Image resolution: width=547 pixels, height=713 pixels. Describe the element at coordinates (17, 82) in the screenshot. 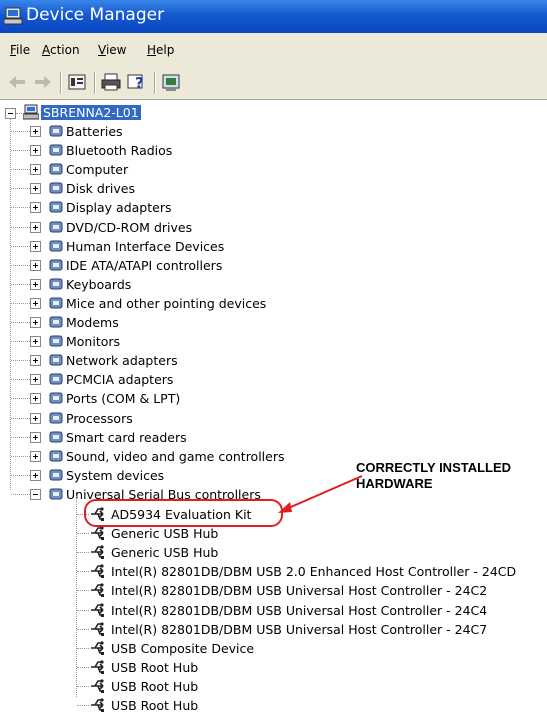

I see `back-arrow-icon` at that location.